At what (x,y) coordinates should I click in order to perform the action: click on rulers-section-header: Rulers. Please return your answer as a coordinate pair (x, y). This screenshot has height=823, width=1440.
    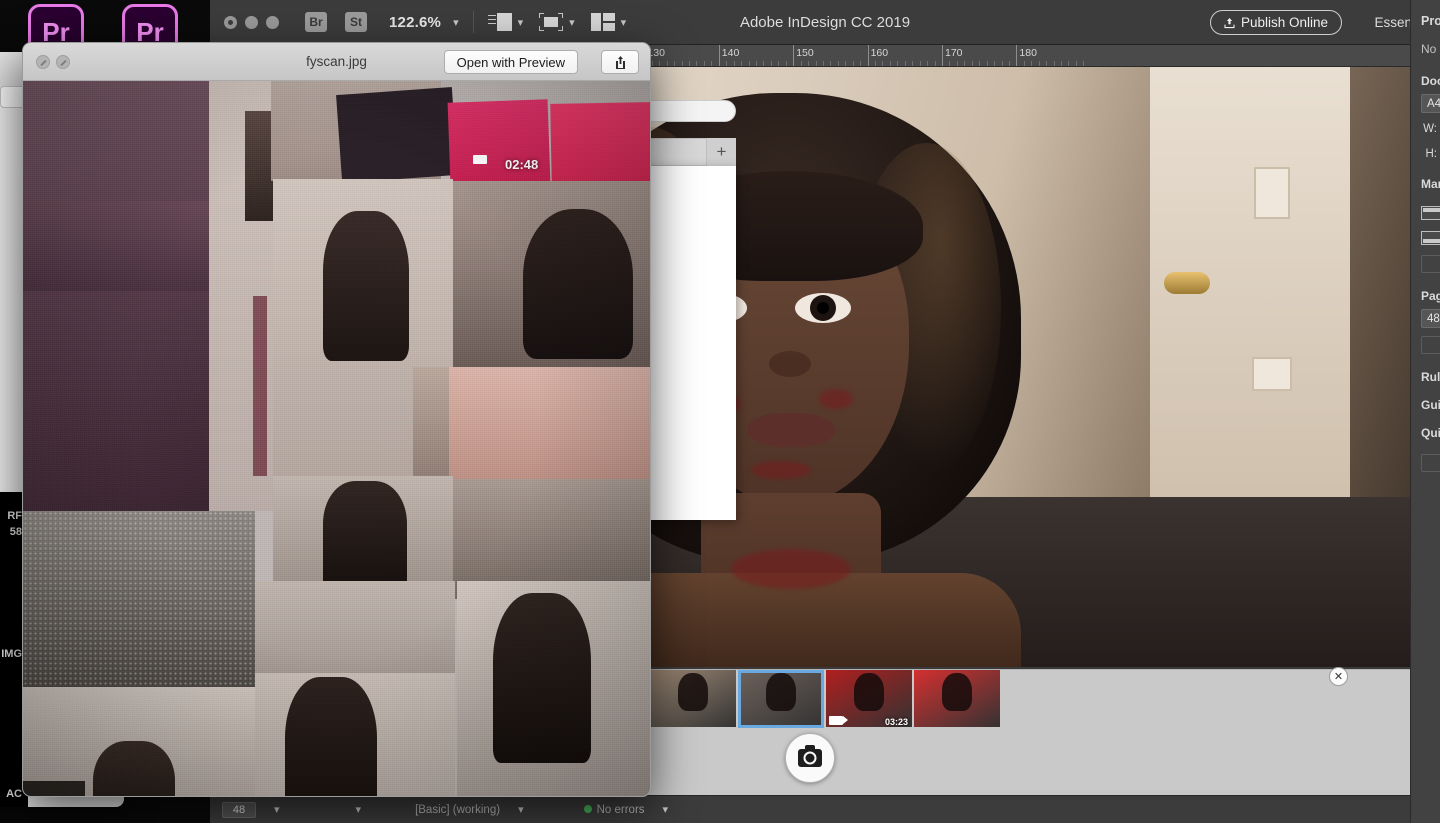
    Looking at the image, I should click on (1430, 376).